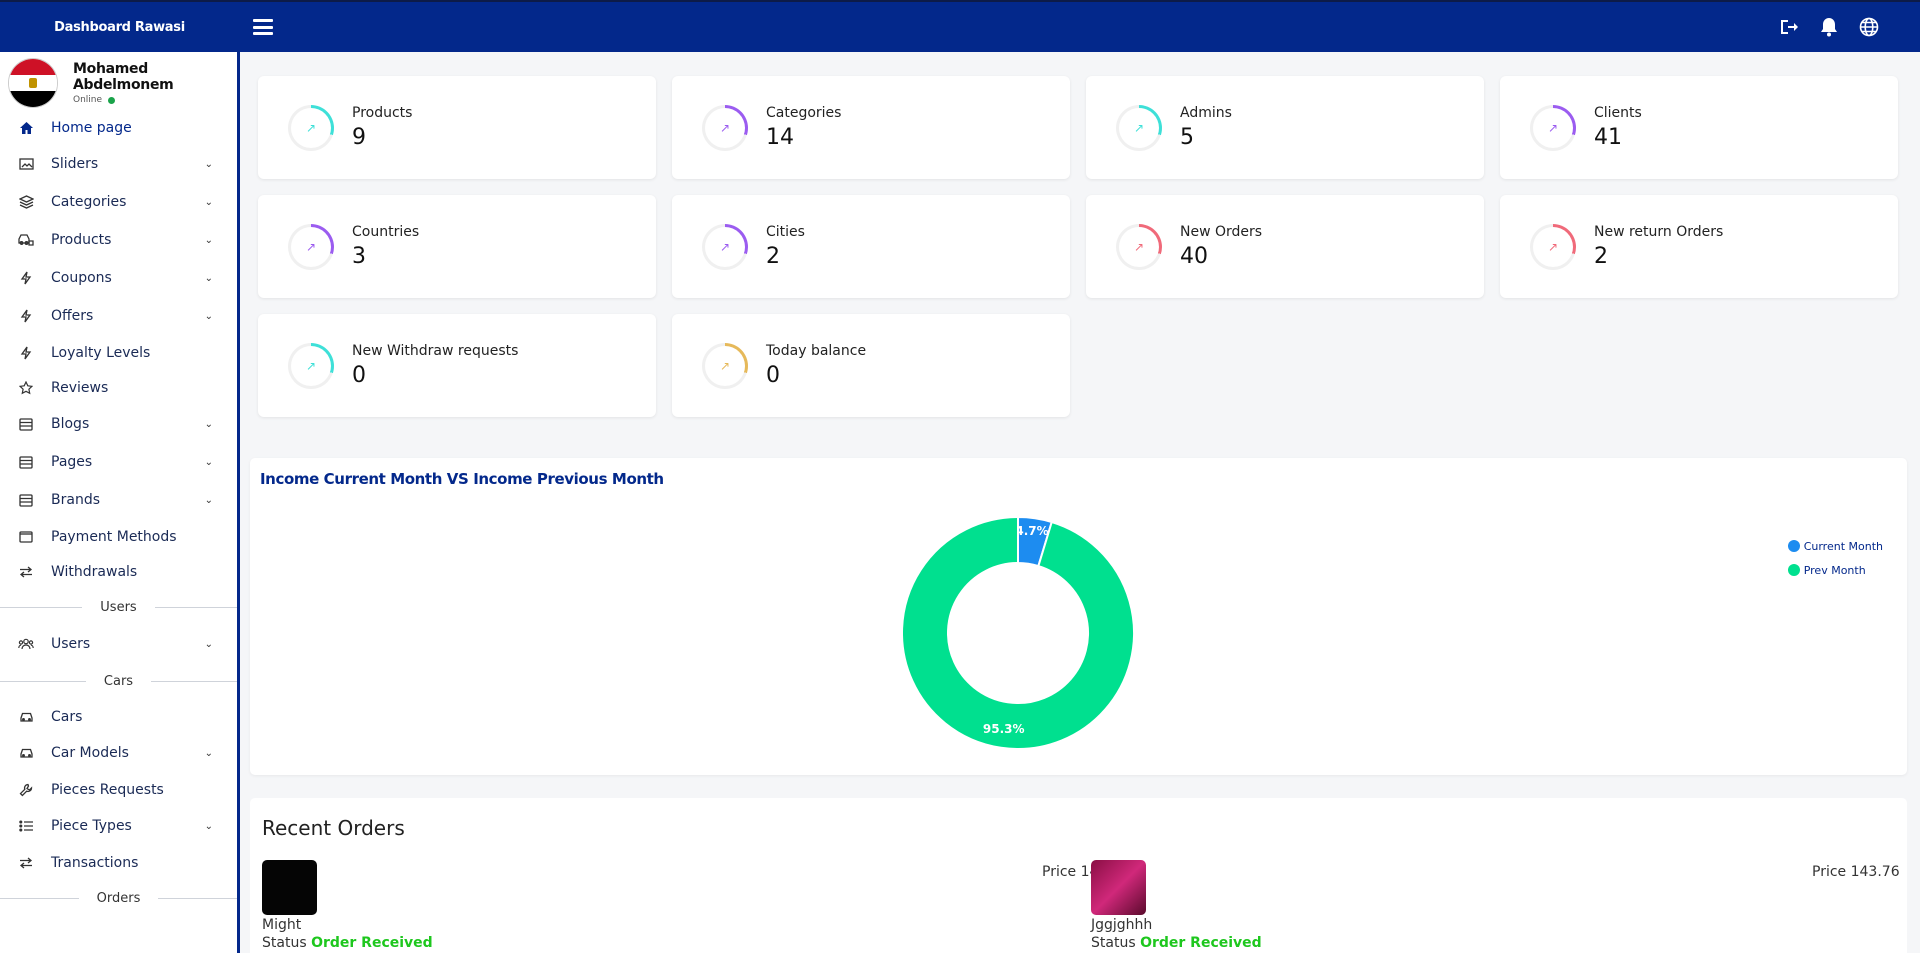 The height and width of the screenshot is (953, 1920). I want to click on sidebar-item-home: Home page, so click(118, 127).